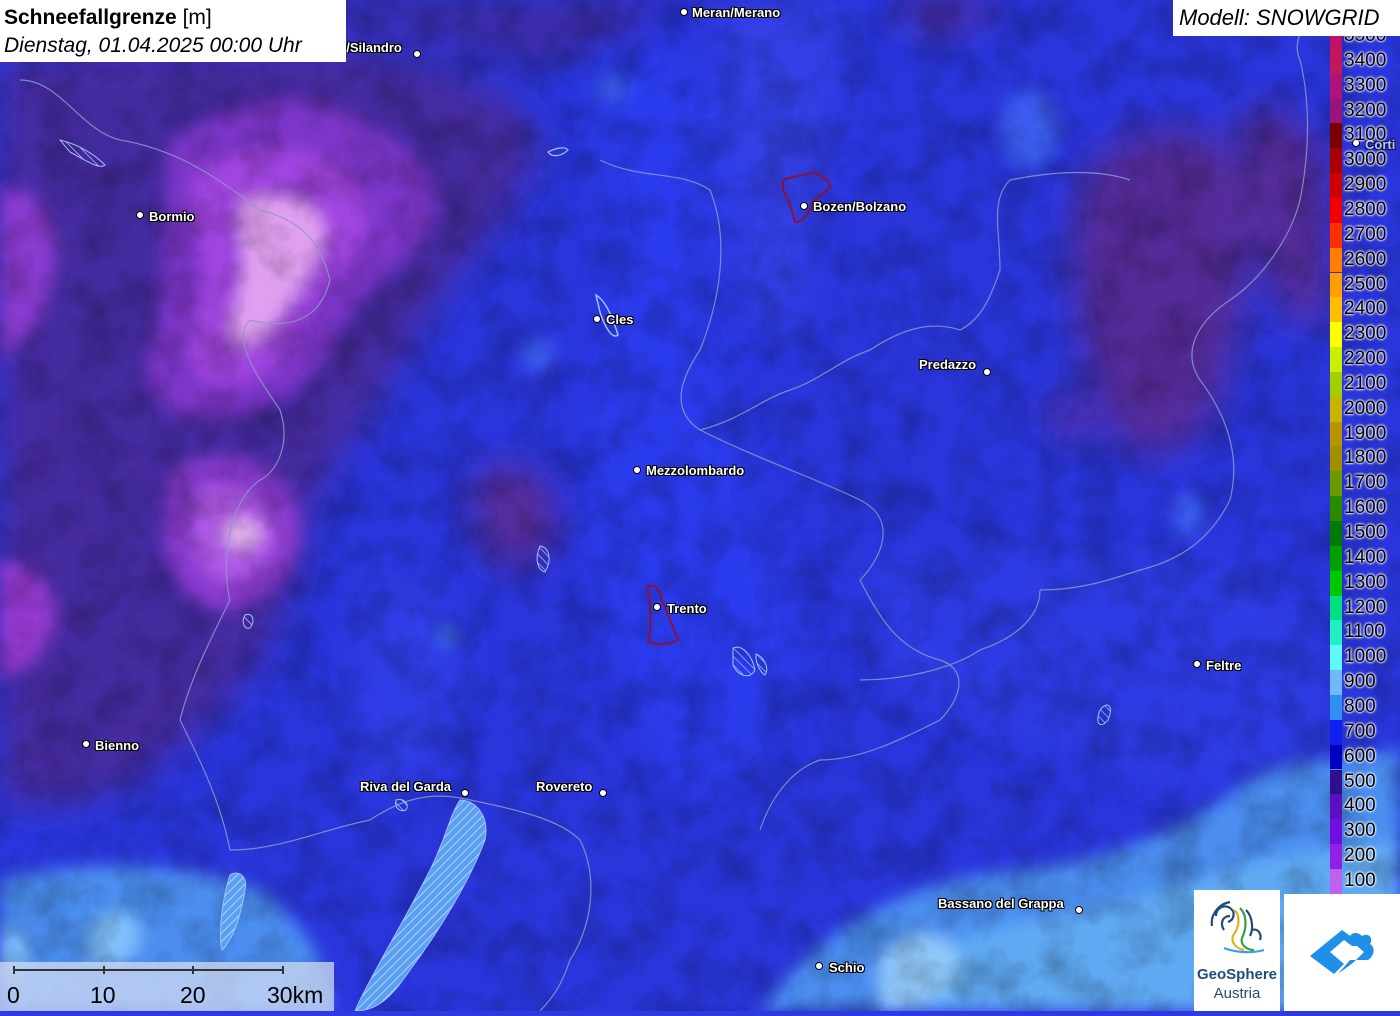 This screenshot has width=1400, height=1016. I want to click on city-label-bozen: Bozen/Bolzano, so click(859, 206).